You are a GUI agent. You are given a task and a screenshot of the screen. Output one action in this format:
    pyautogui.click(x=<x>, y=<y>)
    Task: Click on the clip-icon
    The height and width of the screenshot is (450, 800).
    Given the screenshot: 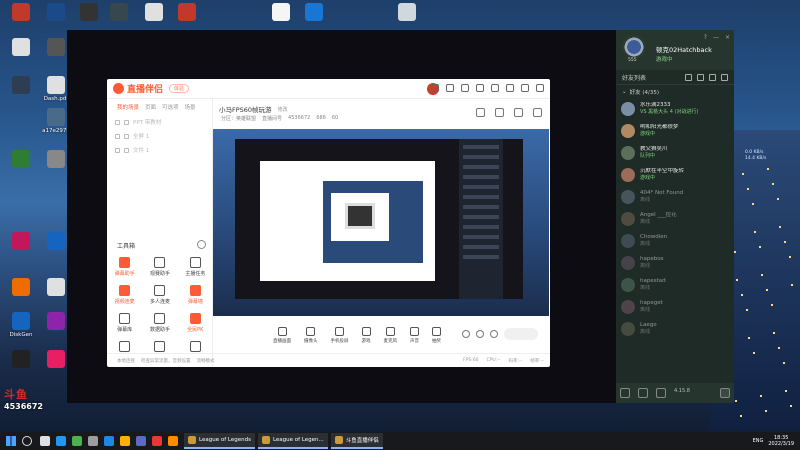 What is the action you would take?
    pyautogui.click(x=480, y=334)
    